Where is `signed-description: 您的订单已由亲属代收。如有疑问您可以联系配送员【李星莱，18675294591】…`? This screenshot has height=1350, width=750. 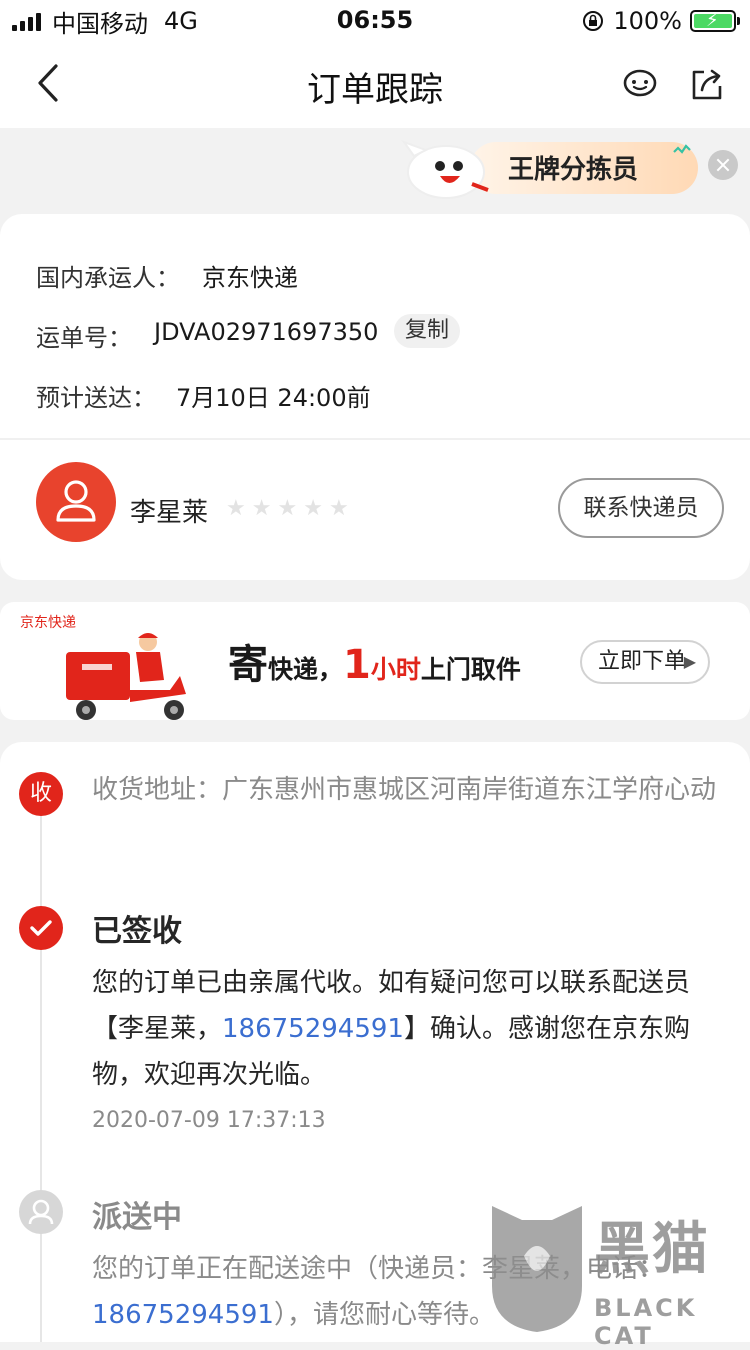
signed-description: 您的订单已由亲属代收。如有疑问您可以联系配送员【李星莱，18675294591】… is located at coordinates (407, 1029).